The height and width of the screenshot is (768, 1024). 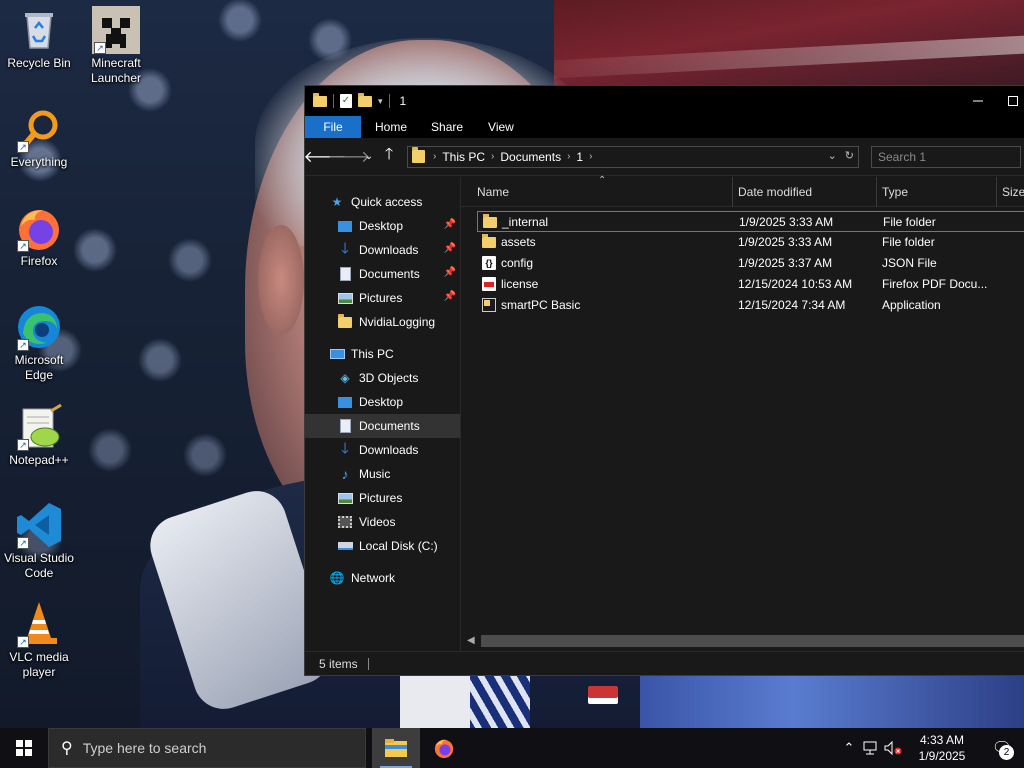 What do you see at coordinates (382, 250) in the screenshot?
I see `nav-quick-downloads: 🡓 Downloads 📌` at bounding box center [382, 250].